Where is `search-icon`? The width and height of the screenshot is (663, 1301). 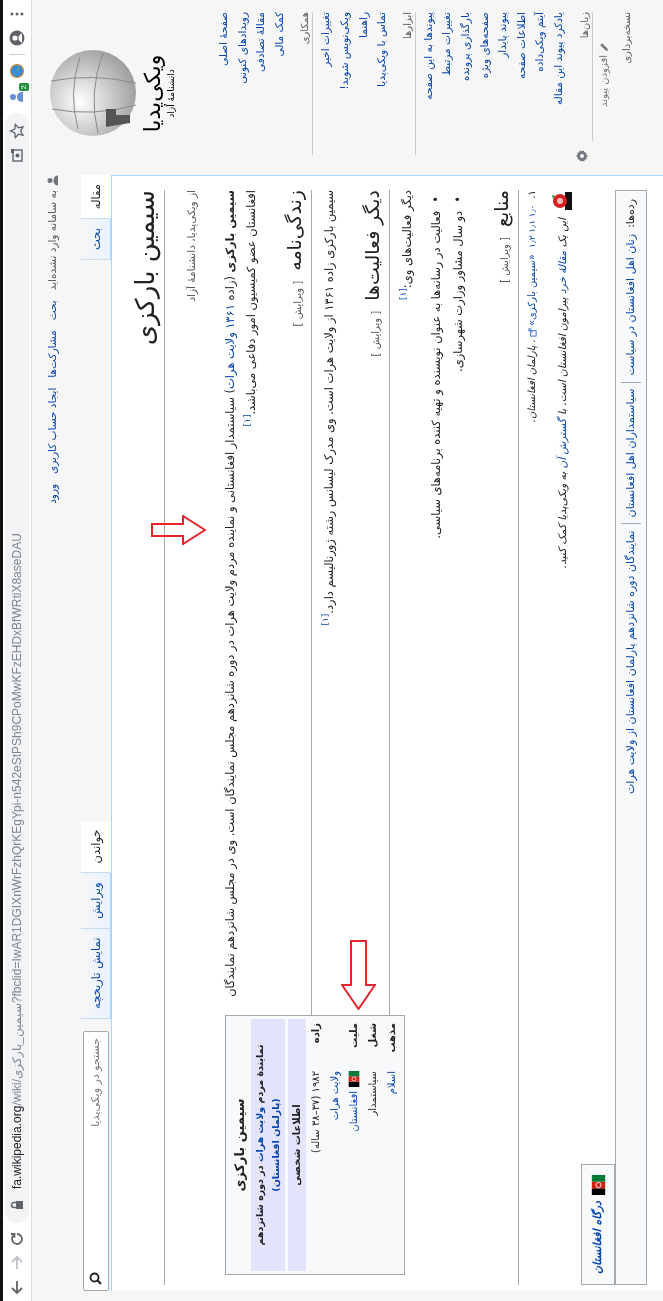 search-icon is located at coordinates (95, 1278).